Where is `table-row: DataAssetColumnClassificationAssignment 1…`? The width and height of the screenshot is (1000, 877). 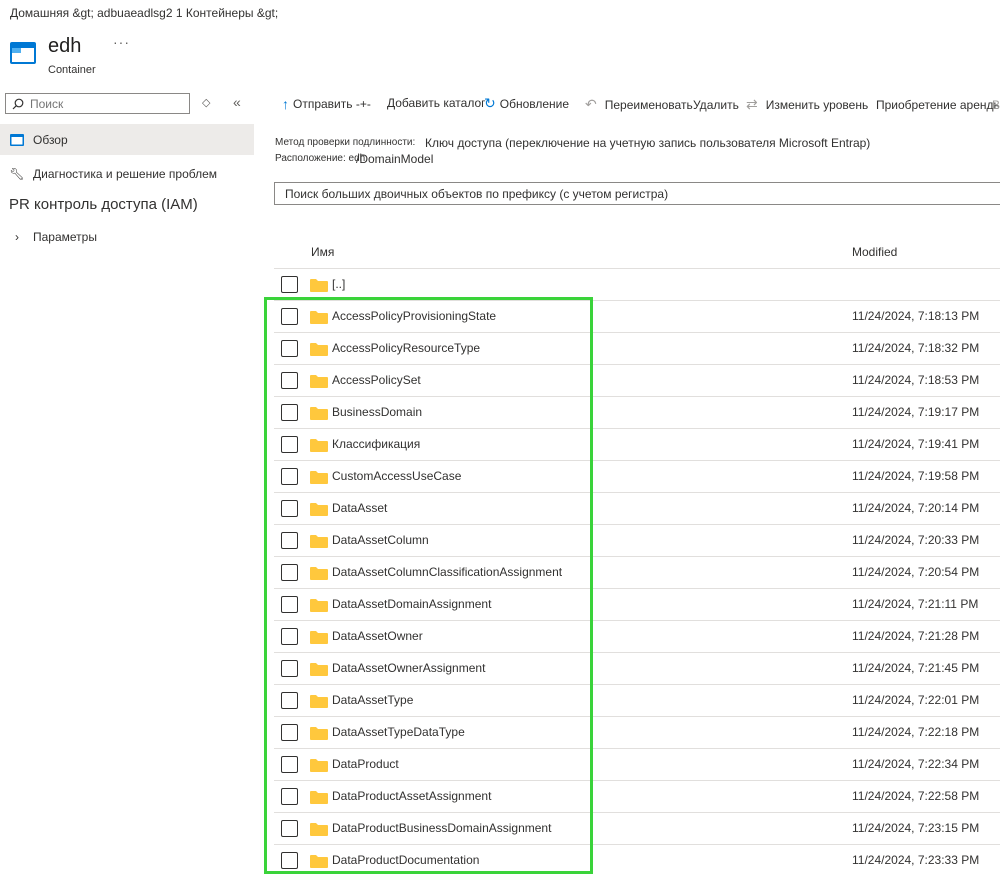 table-row: DataAssetColumnClassificationAssignment 1… is located at coordinates (637, 572).